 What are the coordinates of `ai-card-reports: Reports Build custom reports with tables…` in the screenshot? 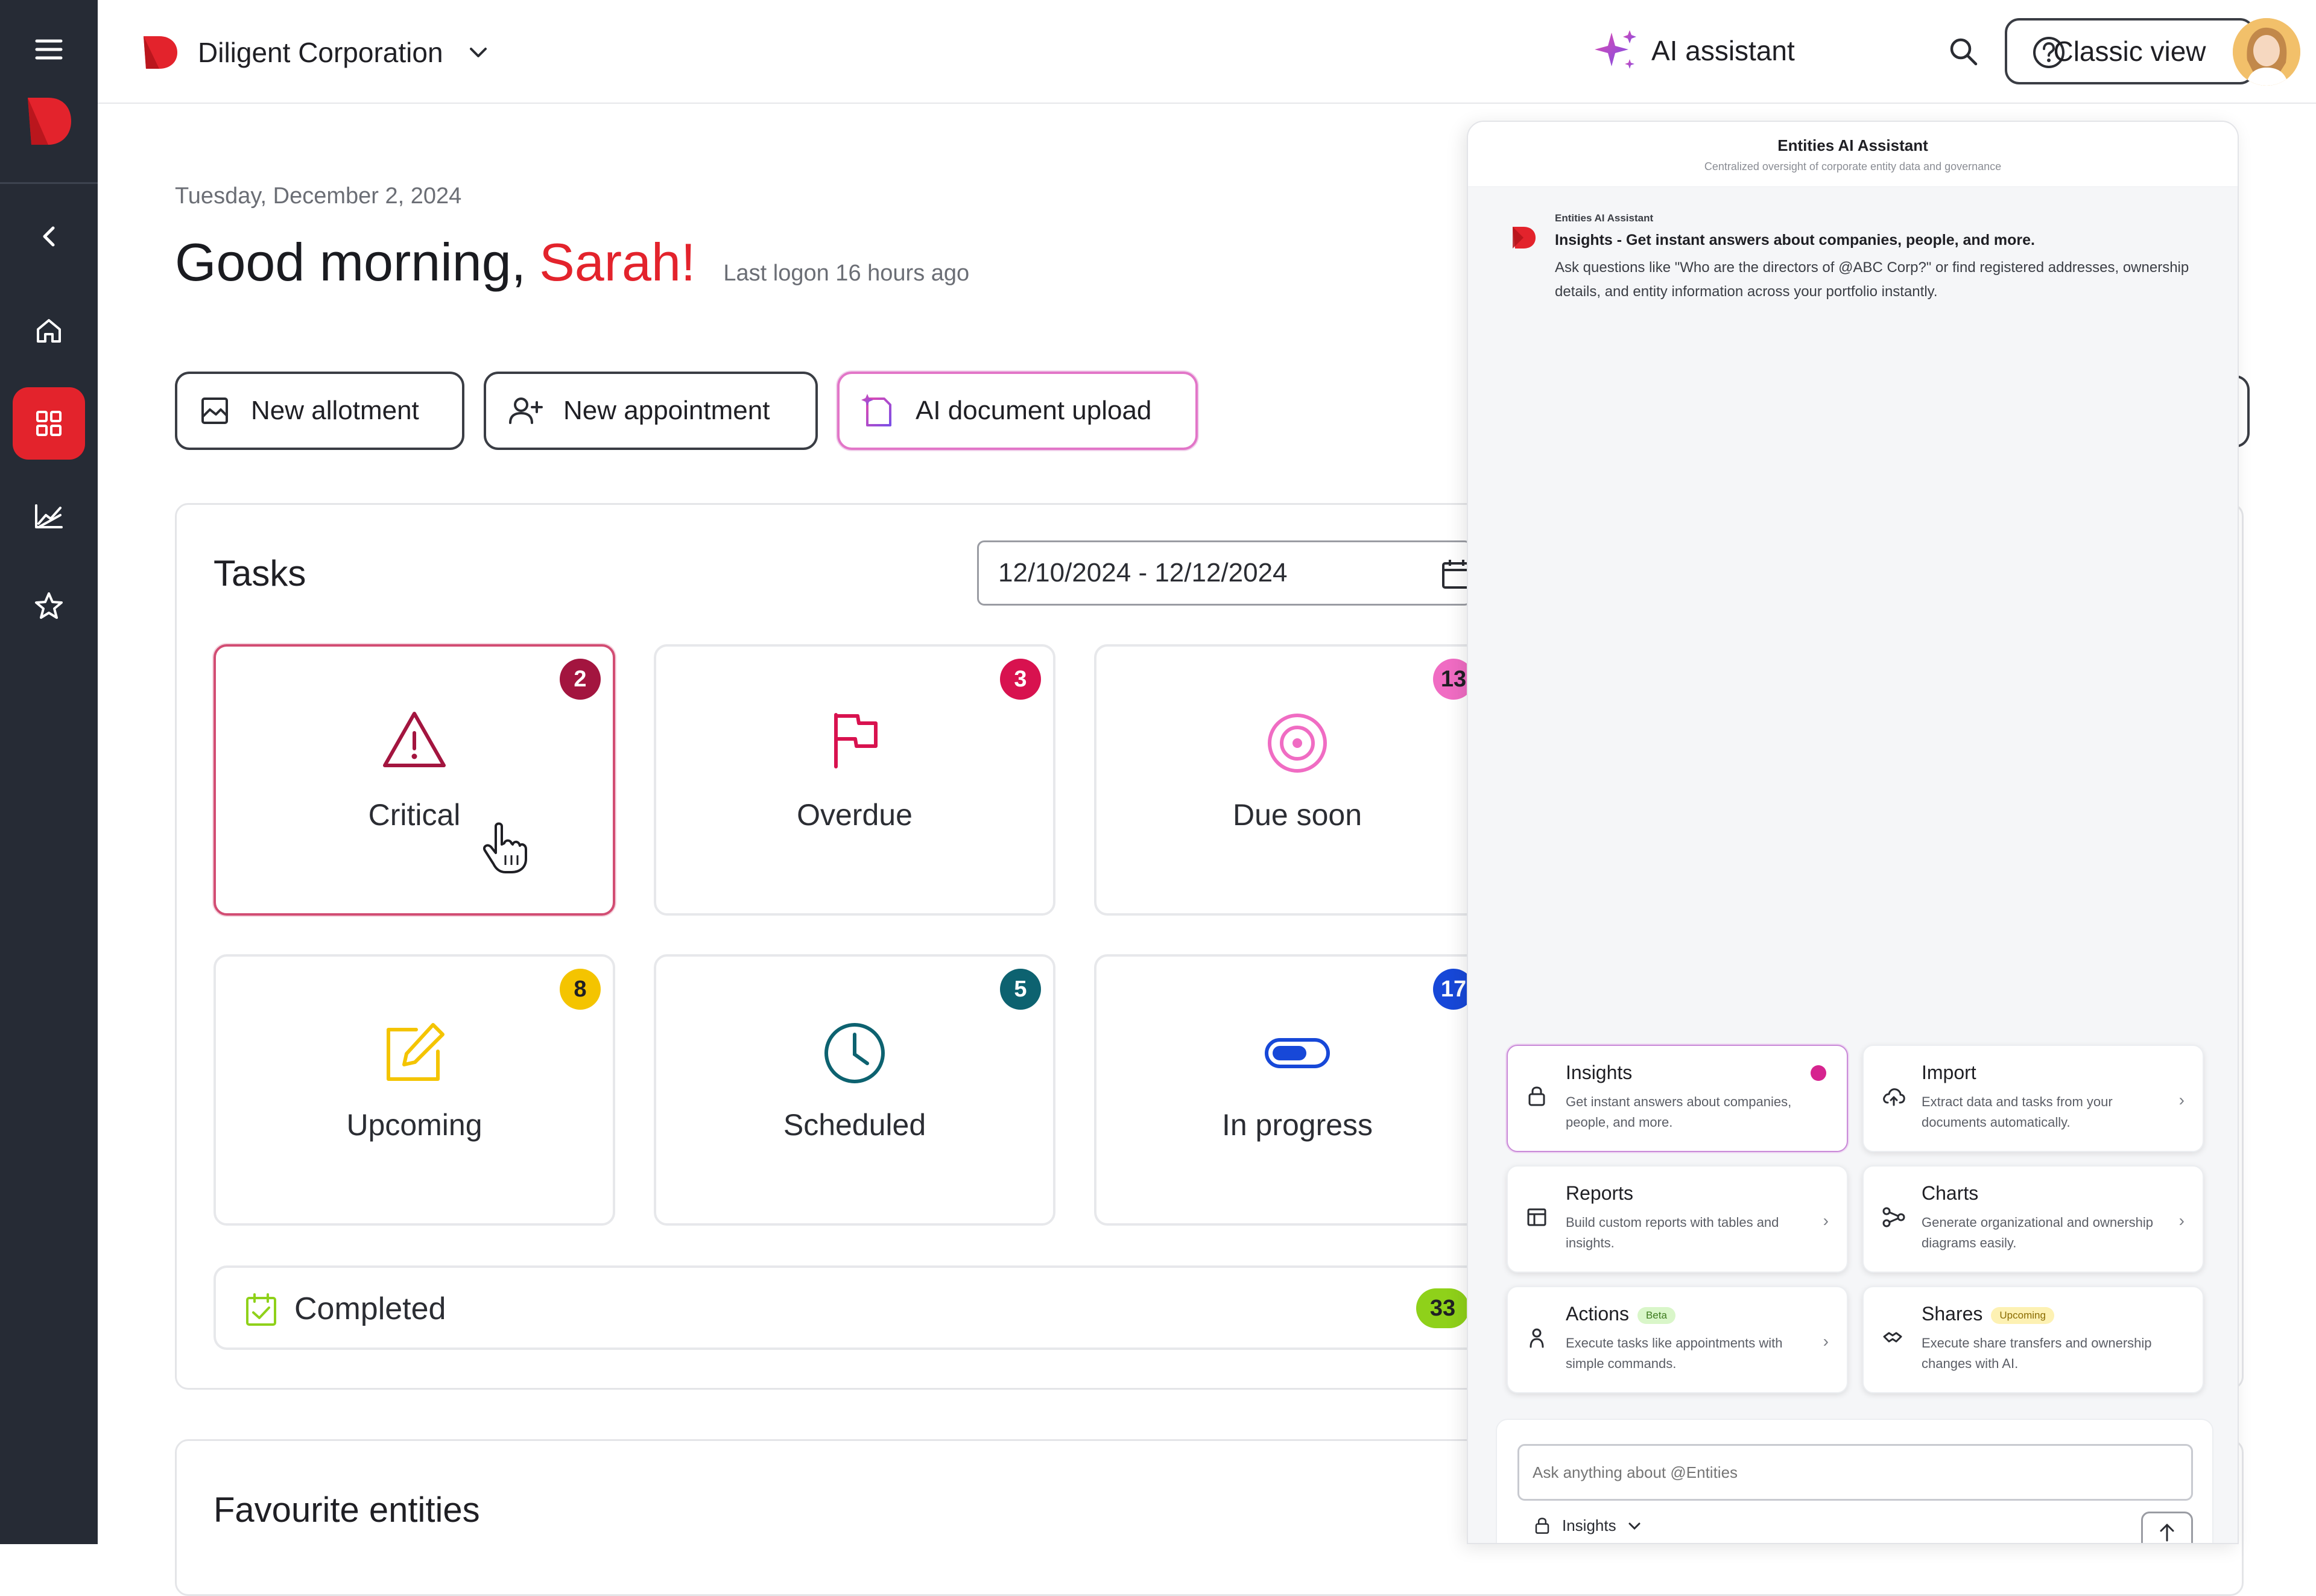 It's located at (1677, 1219).